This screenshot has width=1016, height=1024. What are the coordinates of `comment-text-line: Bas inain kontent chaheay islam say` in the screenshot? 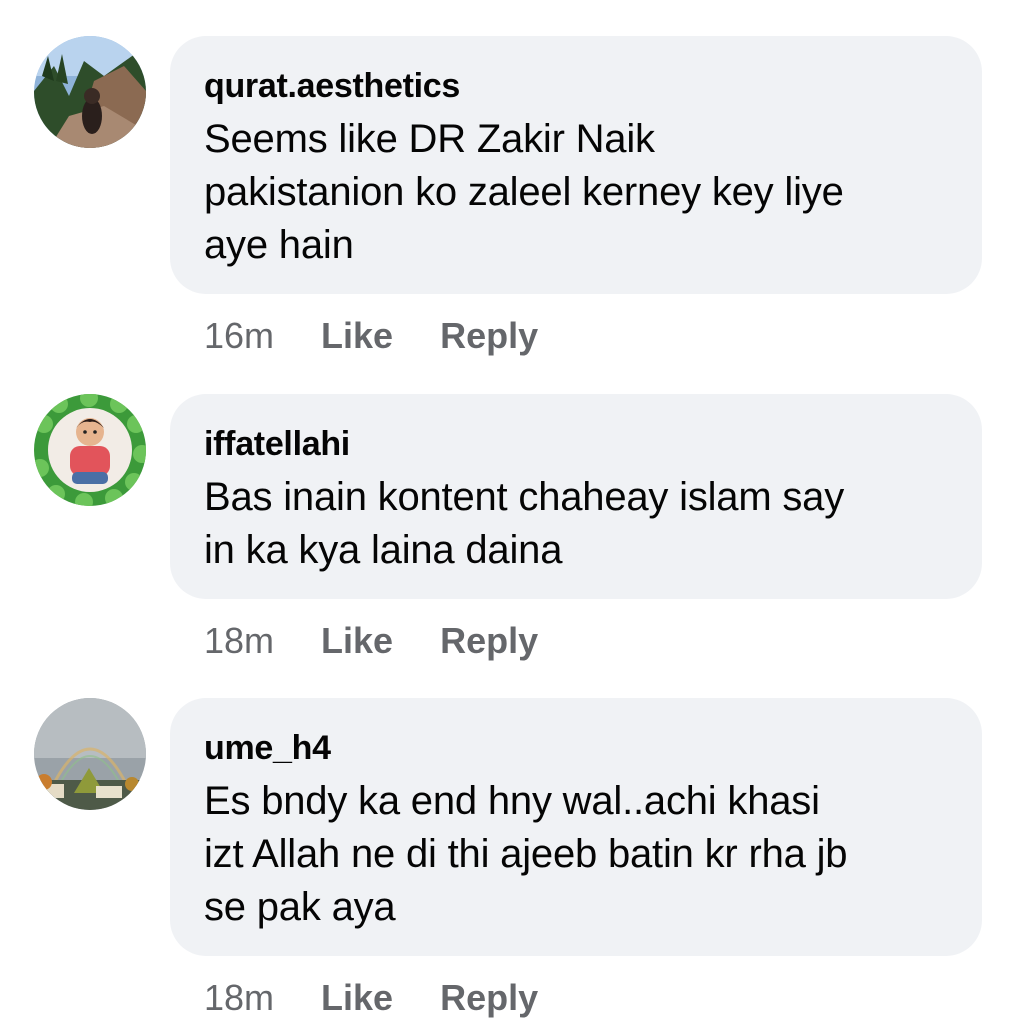 It's located at (524, 497).